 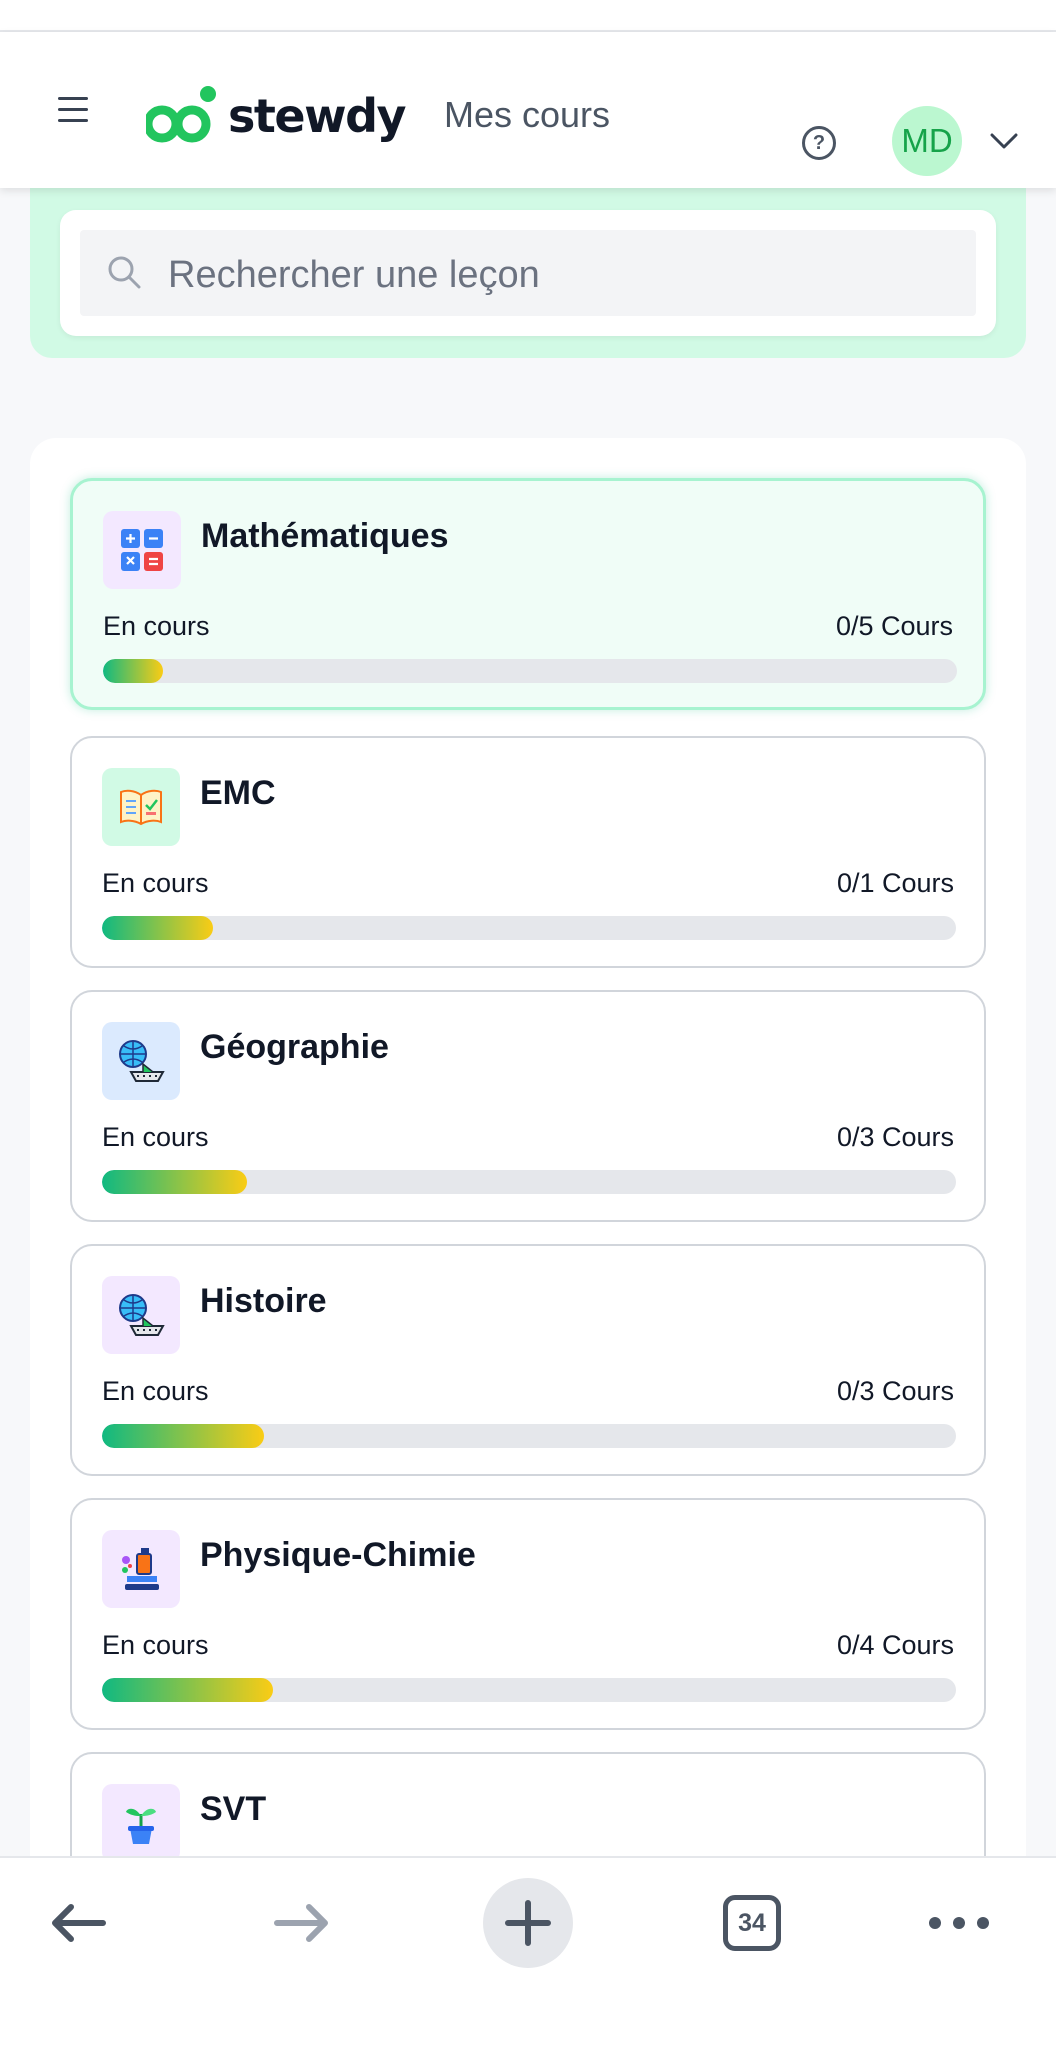 I want to click on search-icon, so click(x=124, y=272).